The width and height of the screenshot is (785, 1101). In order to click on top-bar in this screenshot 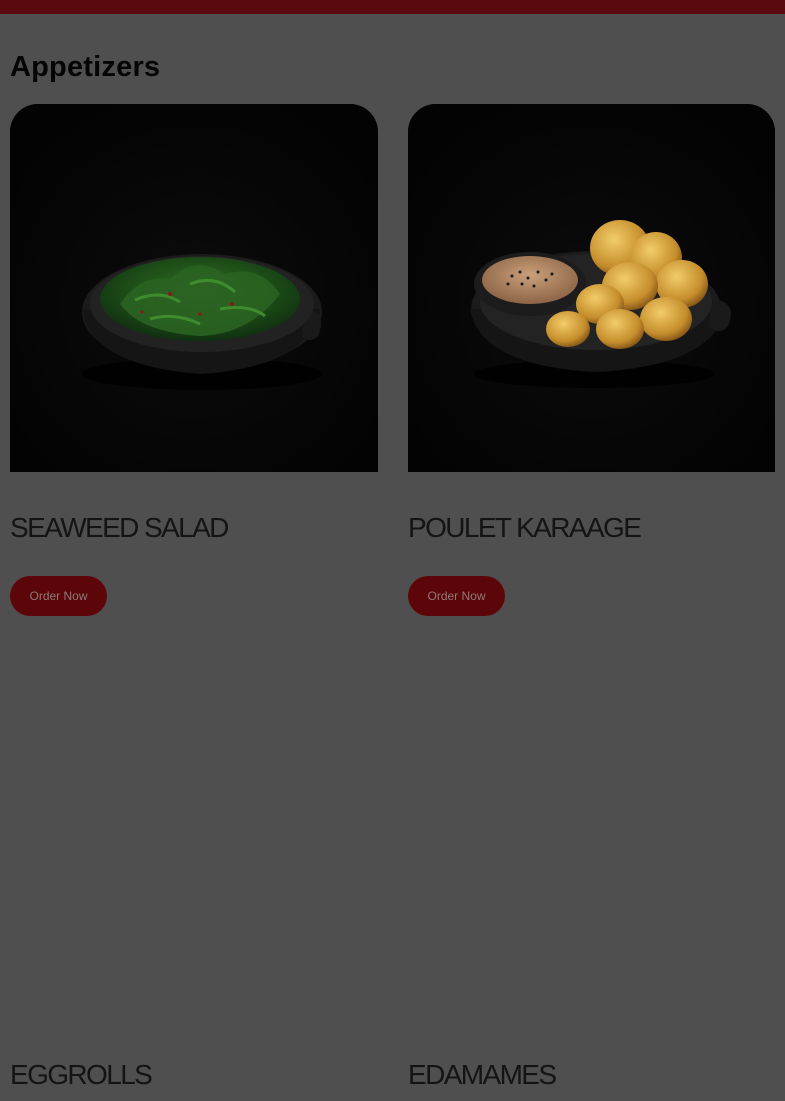, I will do `click(392, 7)`.